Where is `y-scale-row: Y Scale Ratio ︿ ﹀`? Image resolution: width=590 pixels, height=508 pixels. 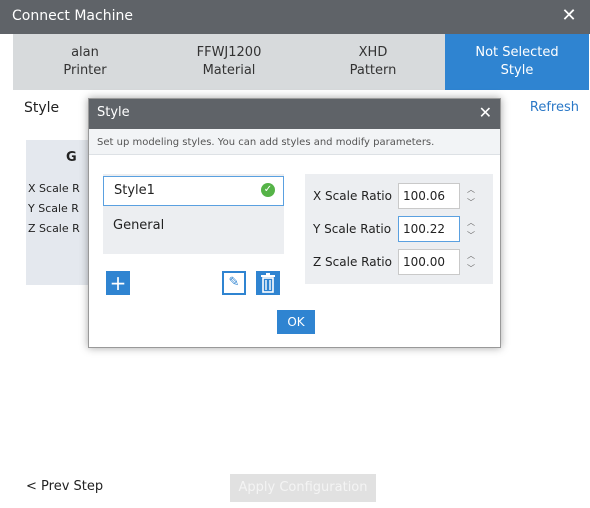
y-scale-row: Y Scale Ratio ︿ ﹀ is located at coordinates (403, 230).